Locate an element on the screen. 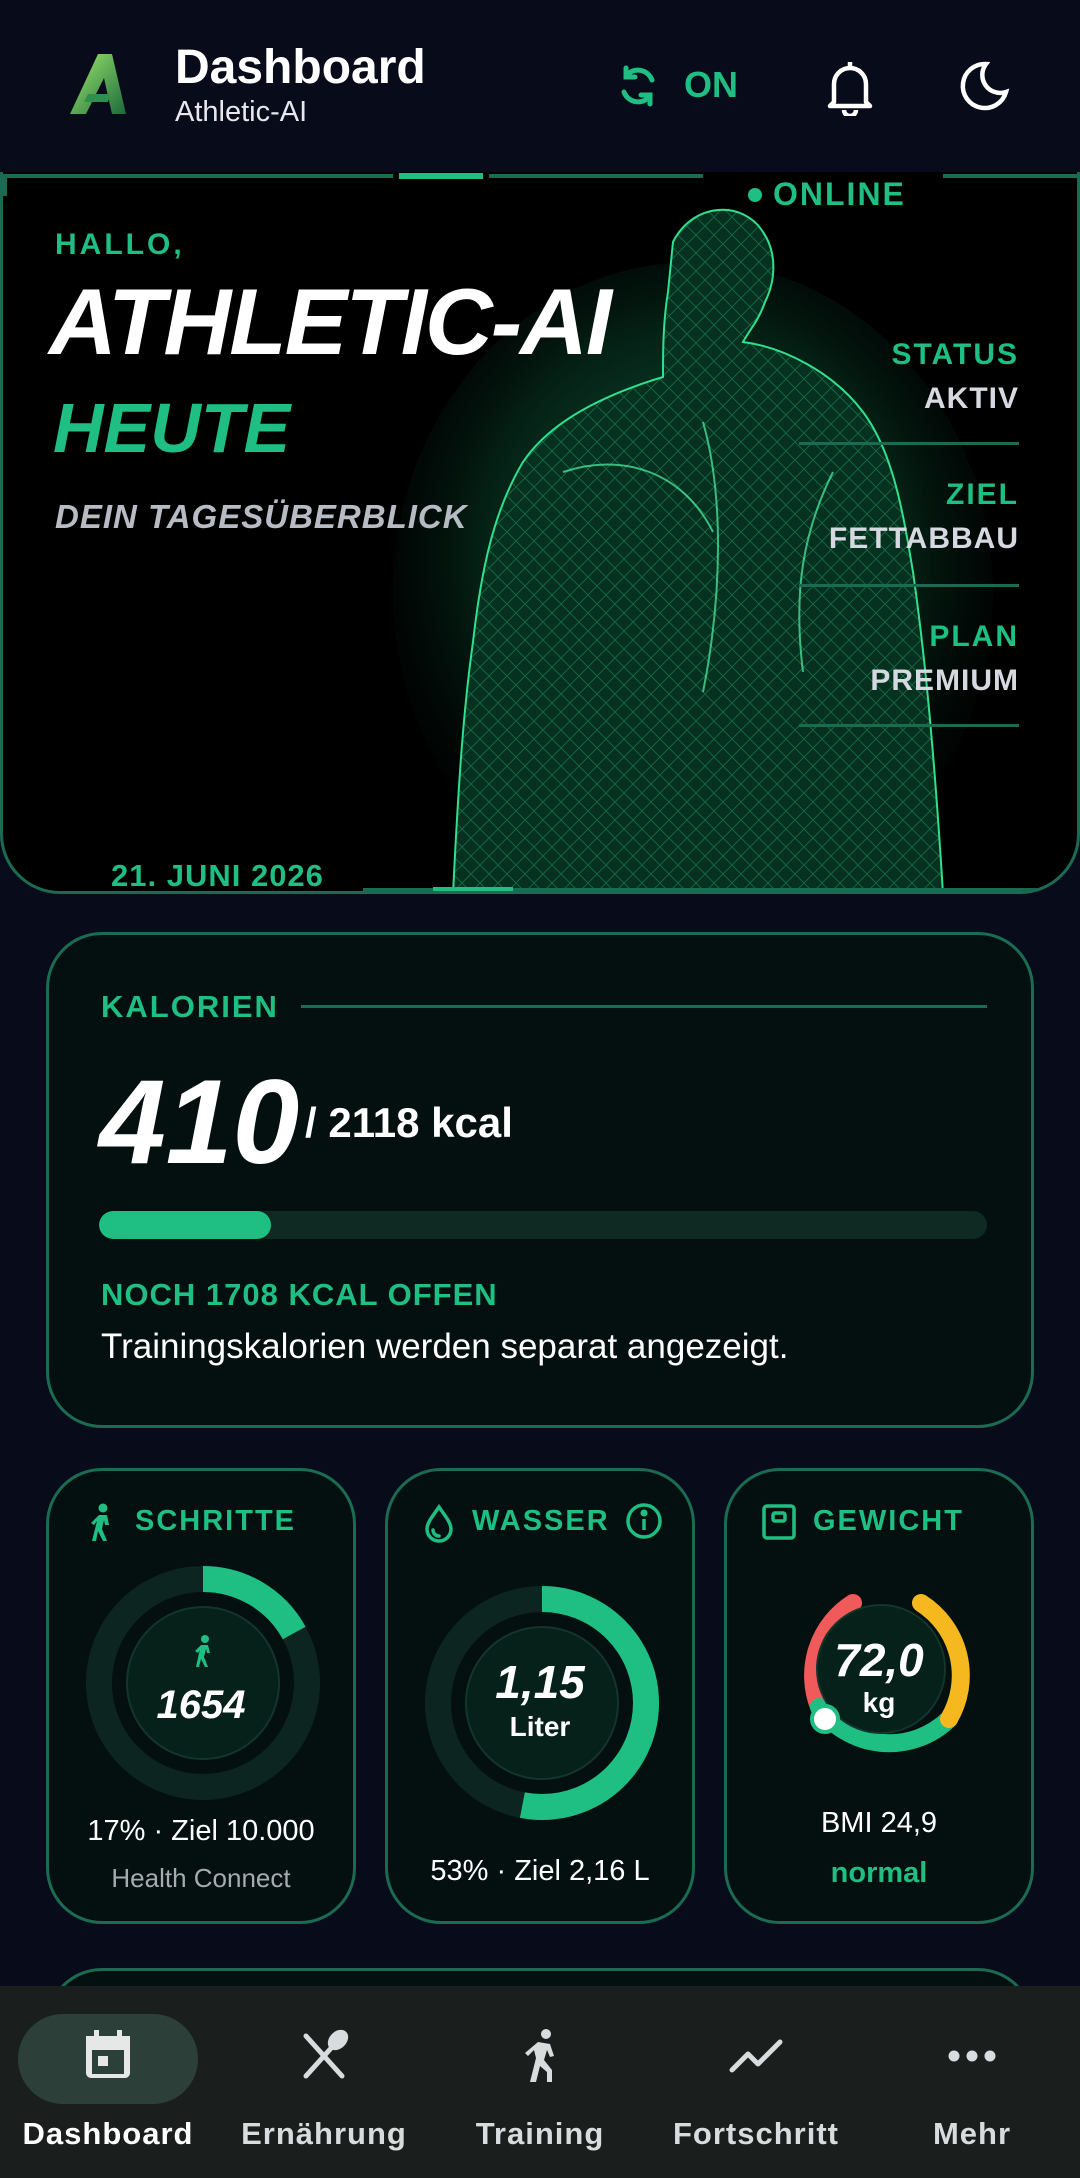 Image resolution: width=1080 pixels, height=2178 pixels. steps-label: SCHRITTE is located at coordinates (215, 1521).